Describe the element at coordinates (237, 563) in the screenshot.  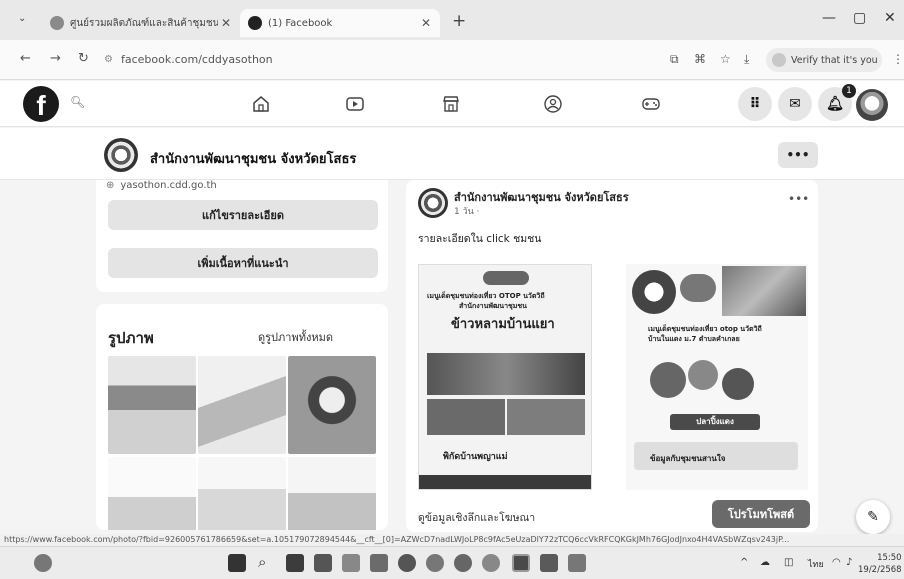
I see `start-icon` at that location.